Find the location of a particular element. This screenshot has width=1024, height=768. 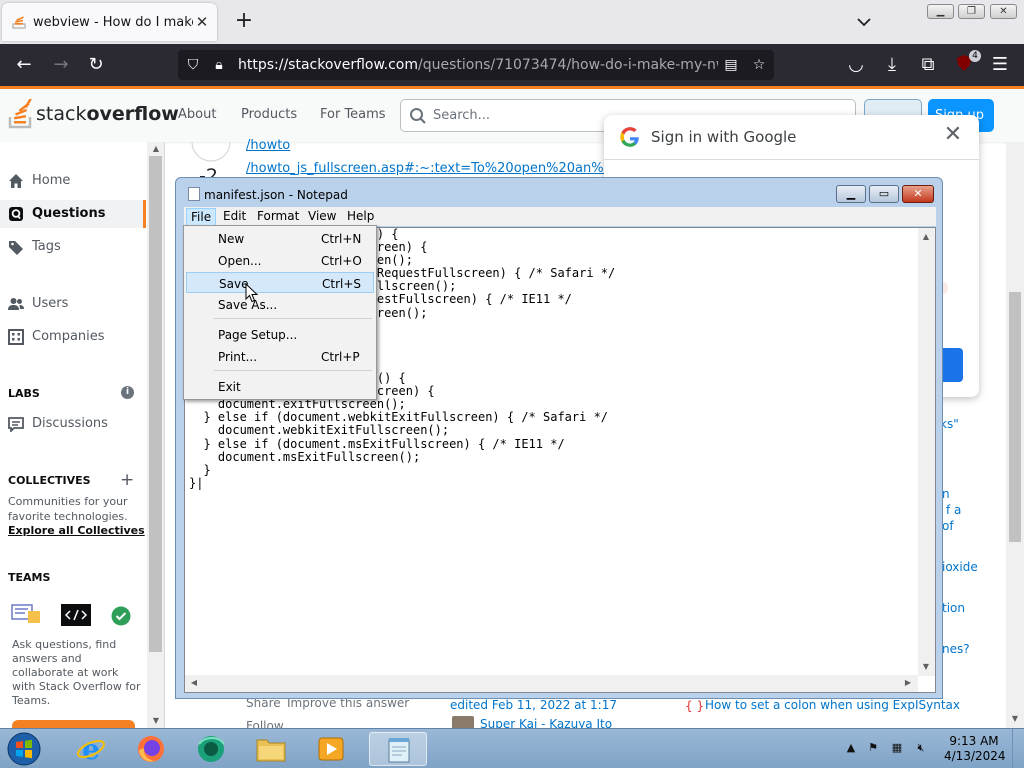

extensions-puzzle-icon: ⧉ is located at coordinates (928, 65).